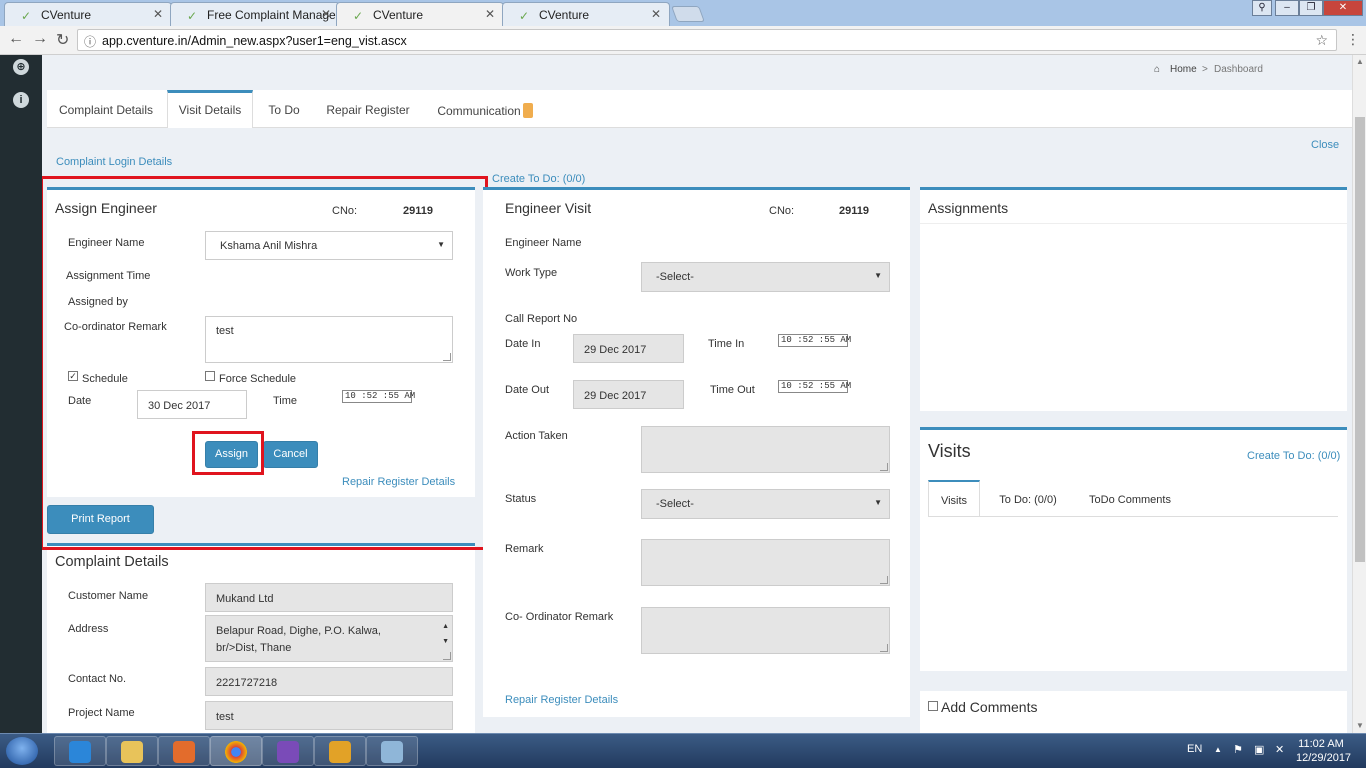 The height and width of the screenshot is (768, 1366). What do you see at coordinates (1321, 40) in the screenshot?
I see `bookmark-star-icon: ☆` at bounding box center [1321, 40].